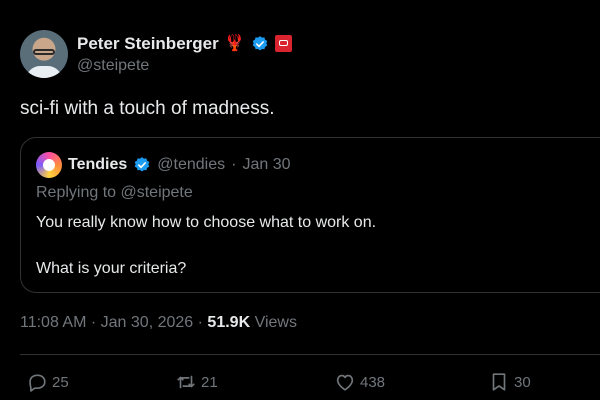 Image resolution: width=600 pixels, height=400 pixels. I want to click on heart-icon, so click(345, 382).